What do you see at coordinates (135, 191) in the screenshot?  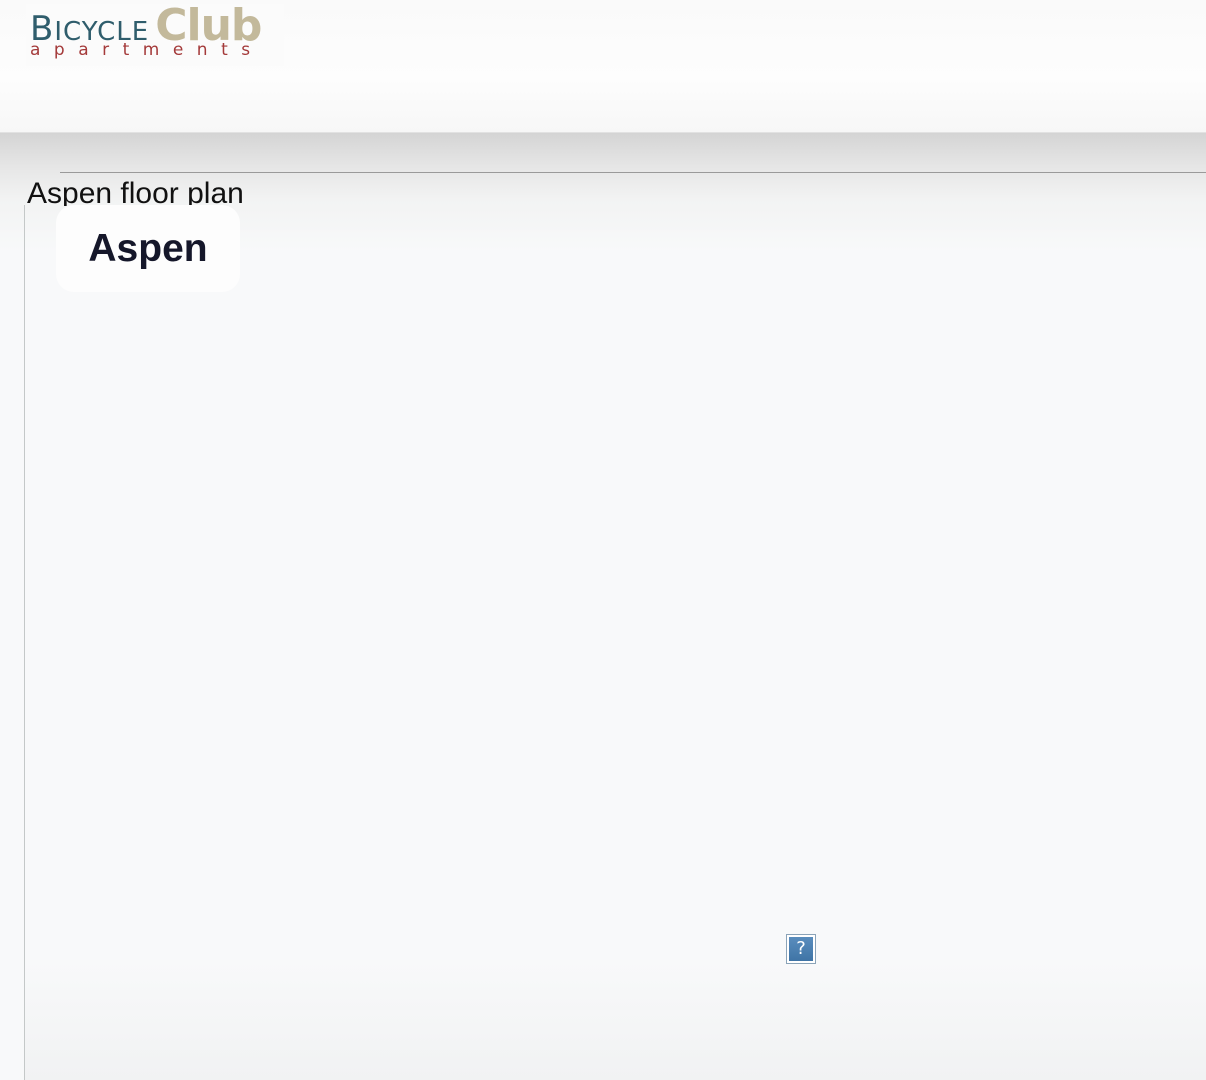 I see `floor-plan-caption: Aspen floor plan` at bounding box center [135, 191].